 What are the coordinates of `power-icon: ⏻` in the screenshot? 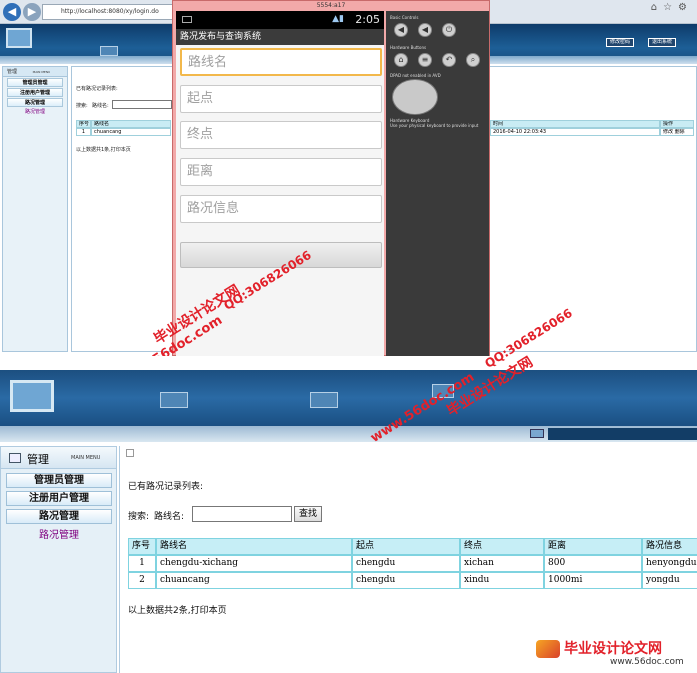 It's located at (449, 30).